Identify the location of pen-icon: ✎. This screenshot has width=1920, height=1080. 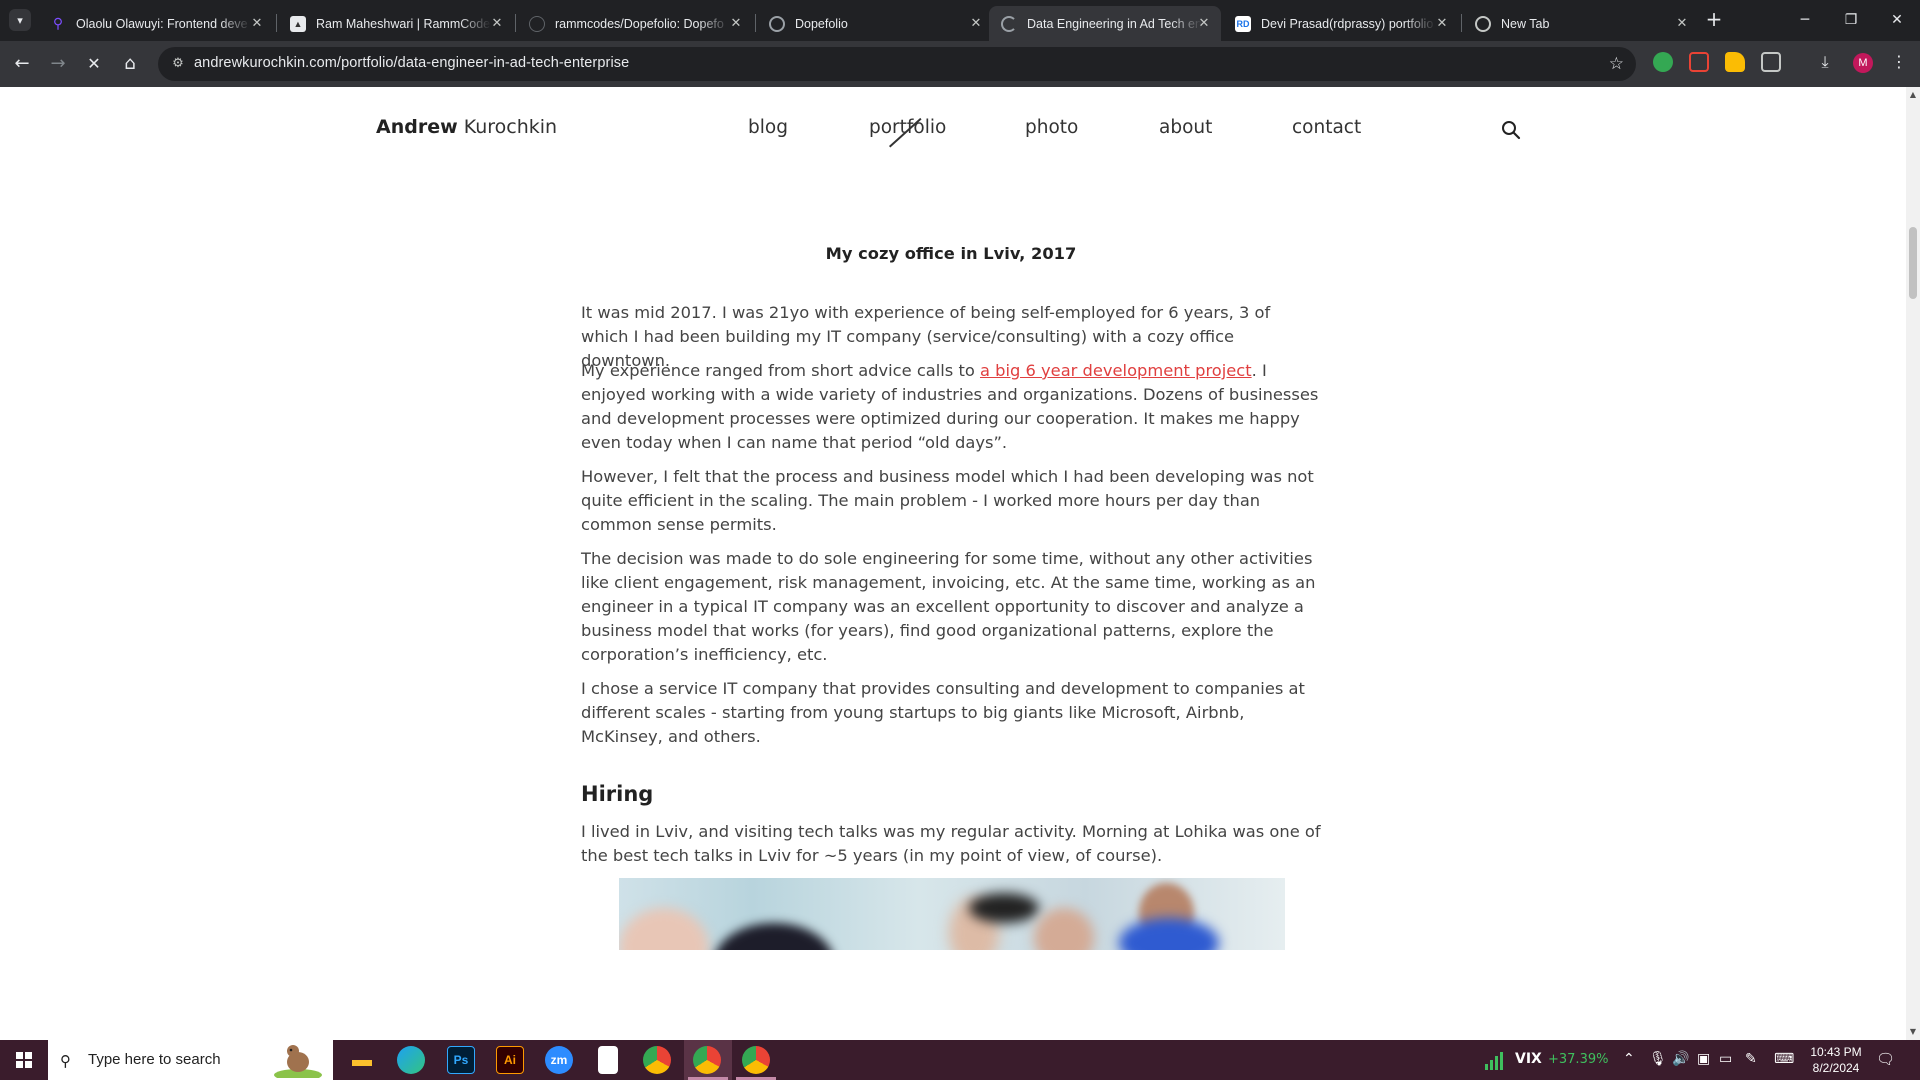
(1751, 1059).